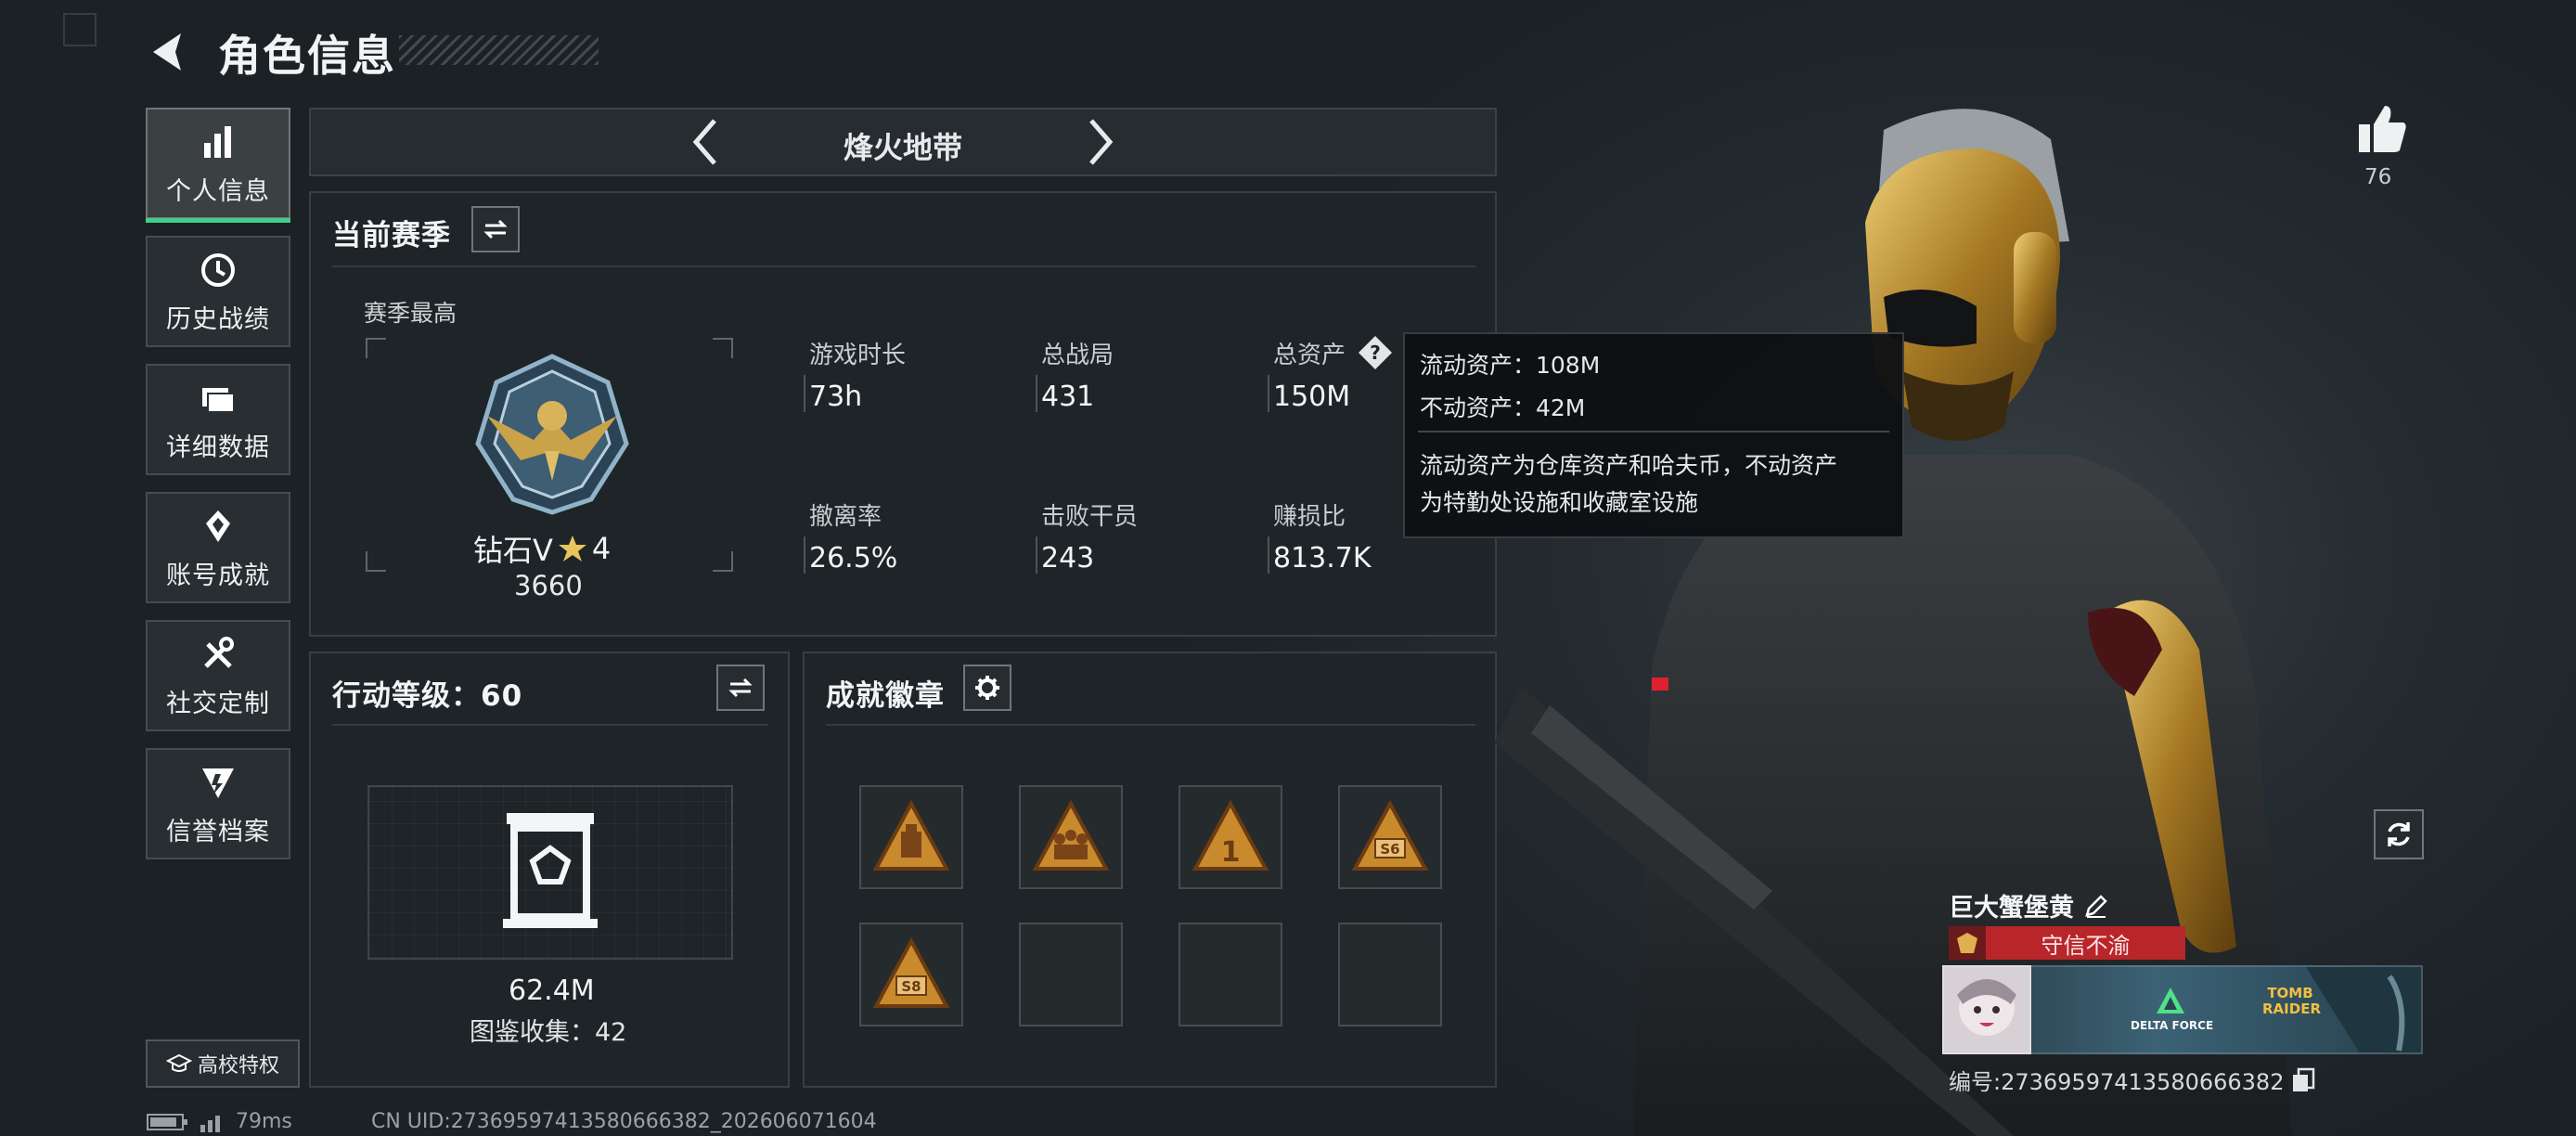  I want to click on collection-value: 62.4M, so click(552, 991).